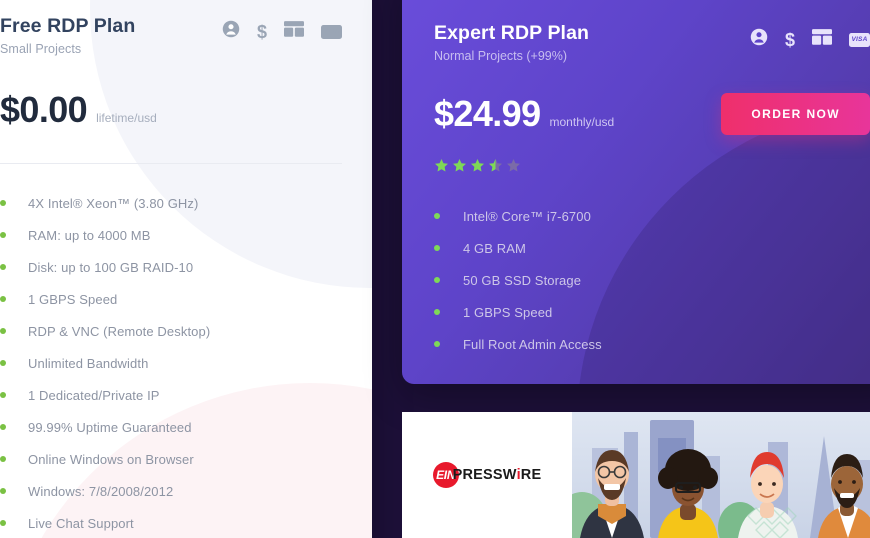 This screenshot has height=538, width=870. I want to click on expert-price-group: $24.99 monthly/usd, so click(524, 114).